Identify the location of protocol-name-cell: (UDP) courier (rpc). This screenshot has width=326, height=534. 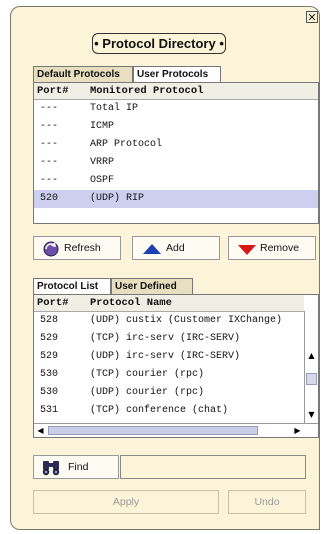
(147, 392).